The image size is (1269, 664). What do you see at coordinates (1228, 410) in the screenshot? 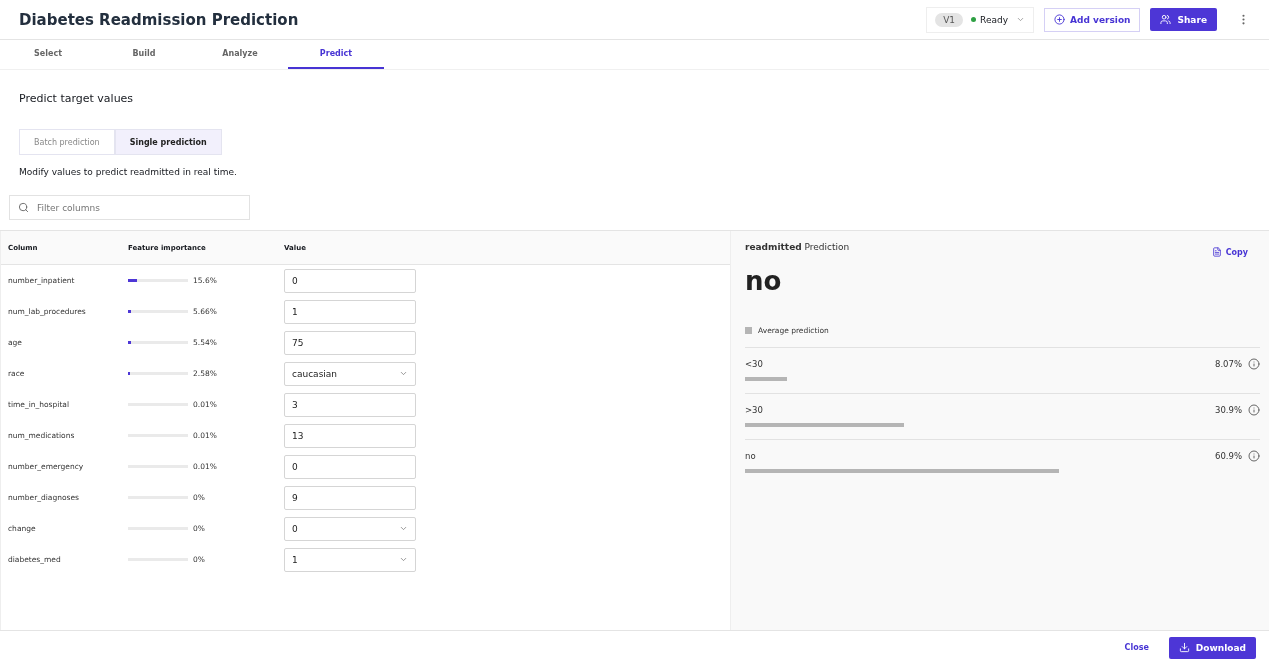
I see `class-percent: 30.9%` at bounding box center [1228, 410].